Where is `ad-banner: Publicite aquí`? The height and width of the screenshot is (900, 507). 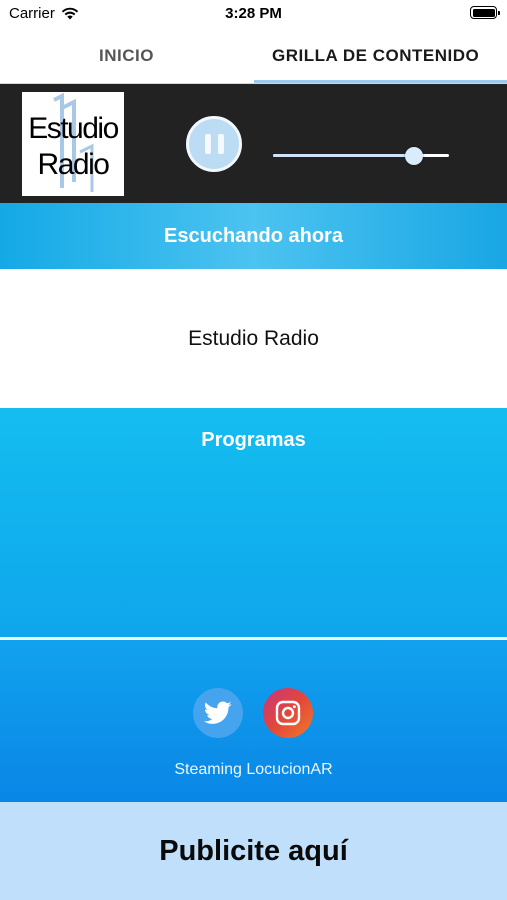
ad-banner: Publicite aquí is located at coordinates (253, 851).